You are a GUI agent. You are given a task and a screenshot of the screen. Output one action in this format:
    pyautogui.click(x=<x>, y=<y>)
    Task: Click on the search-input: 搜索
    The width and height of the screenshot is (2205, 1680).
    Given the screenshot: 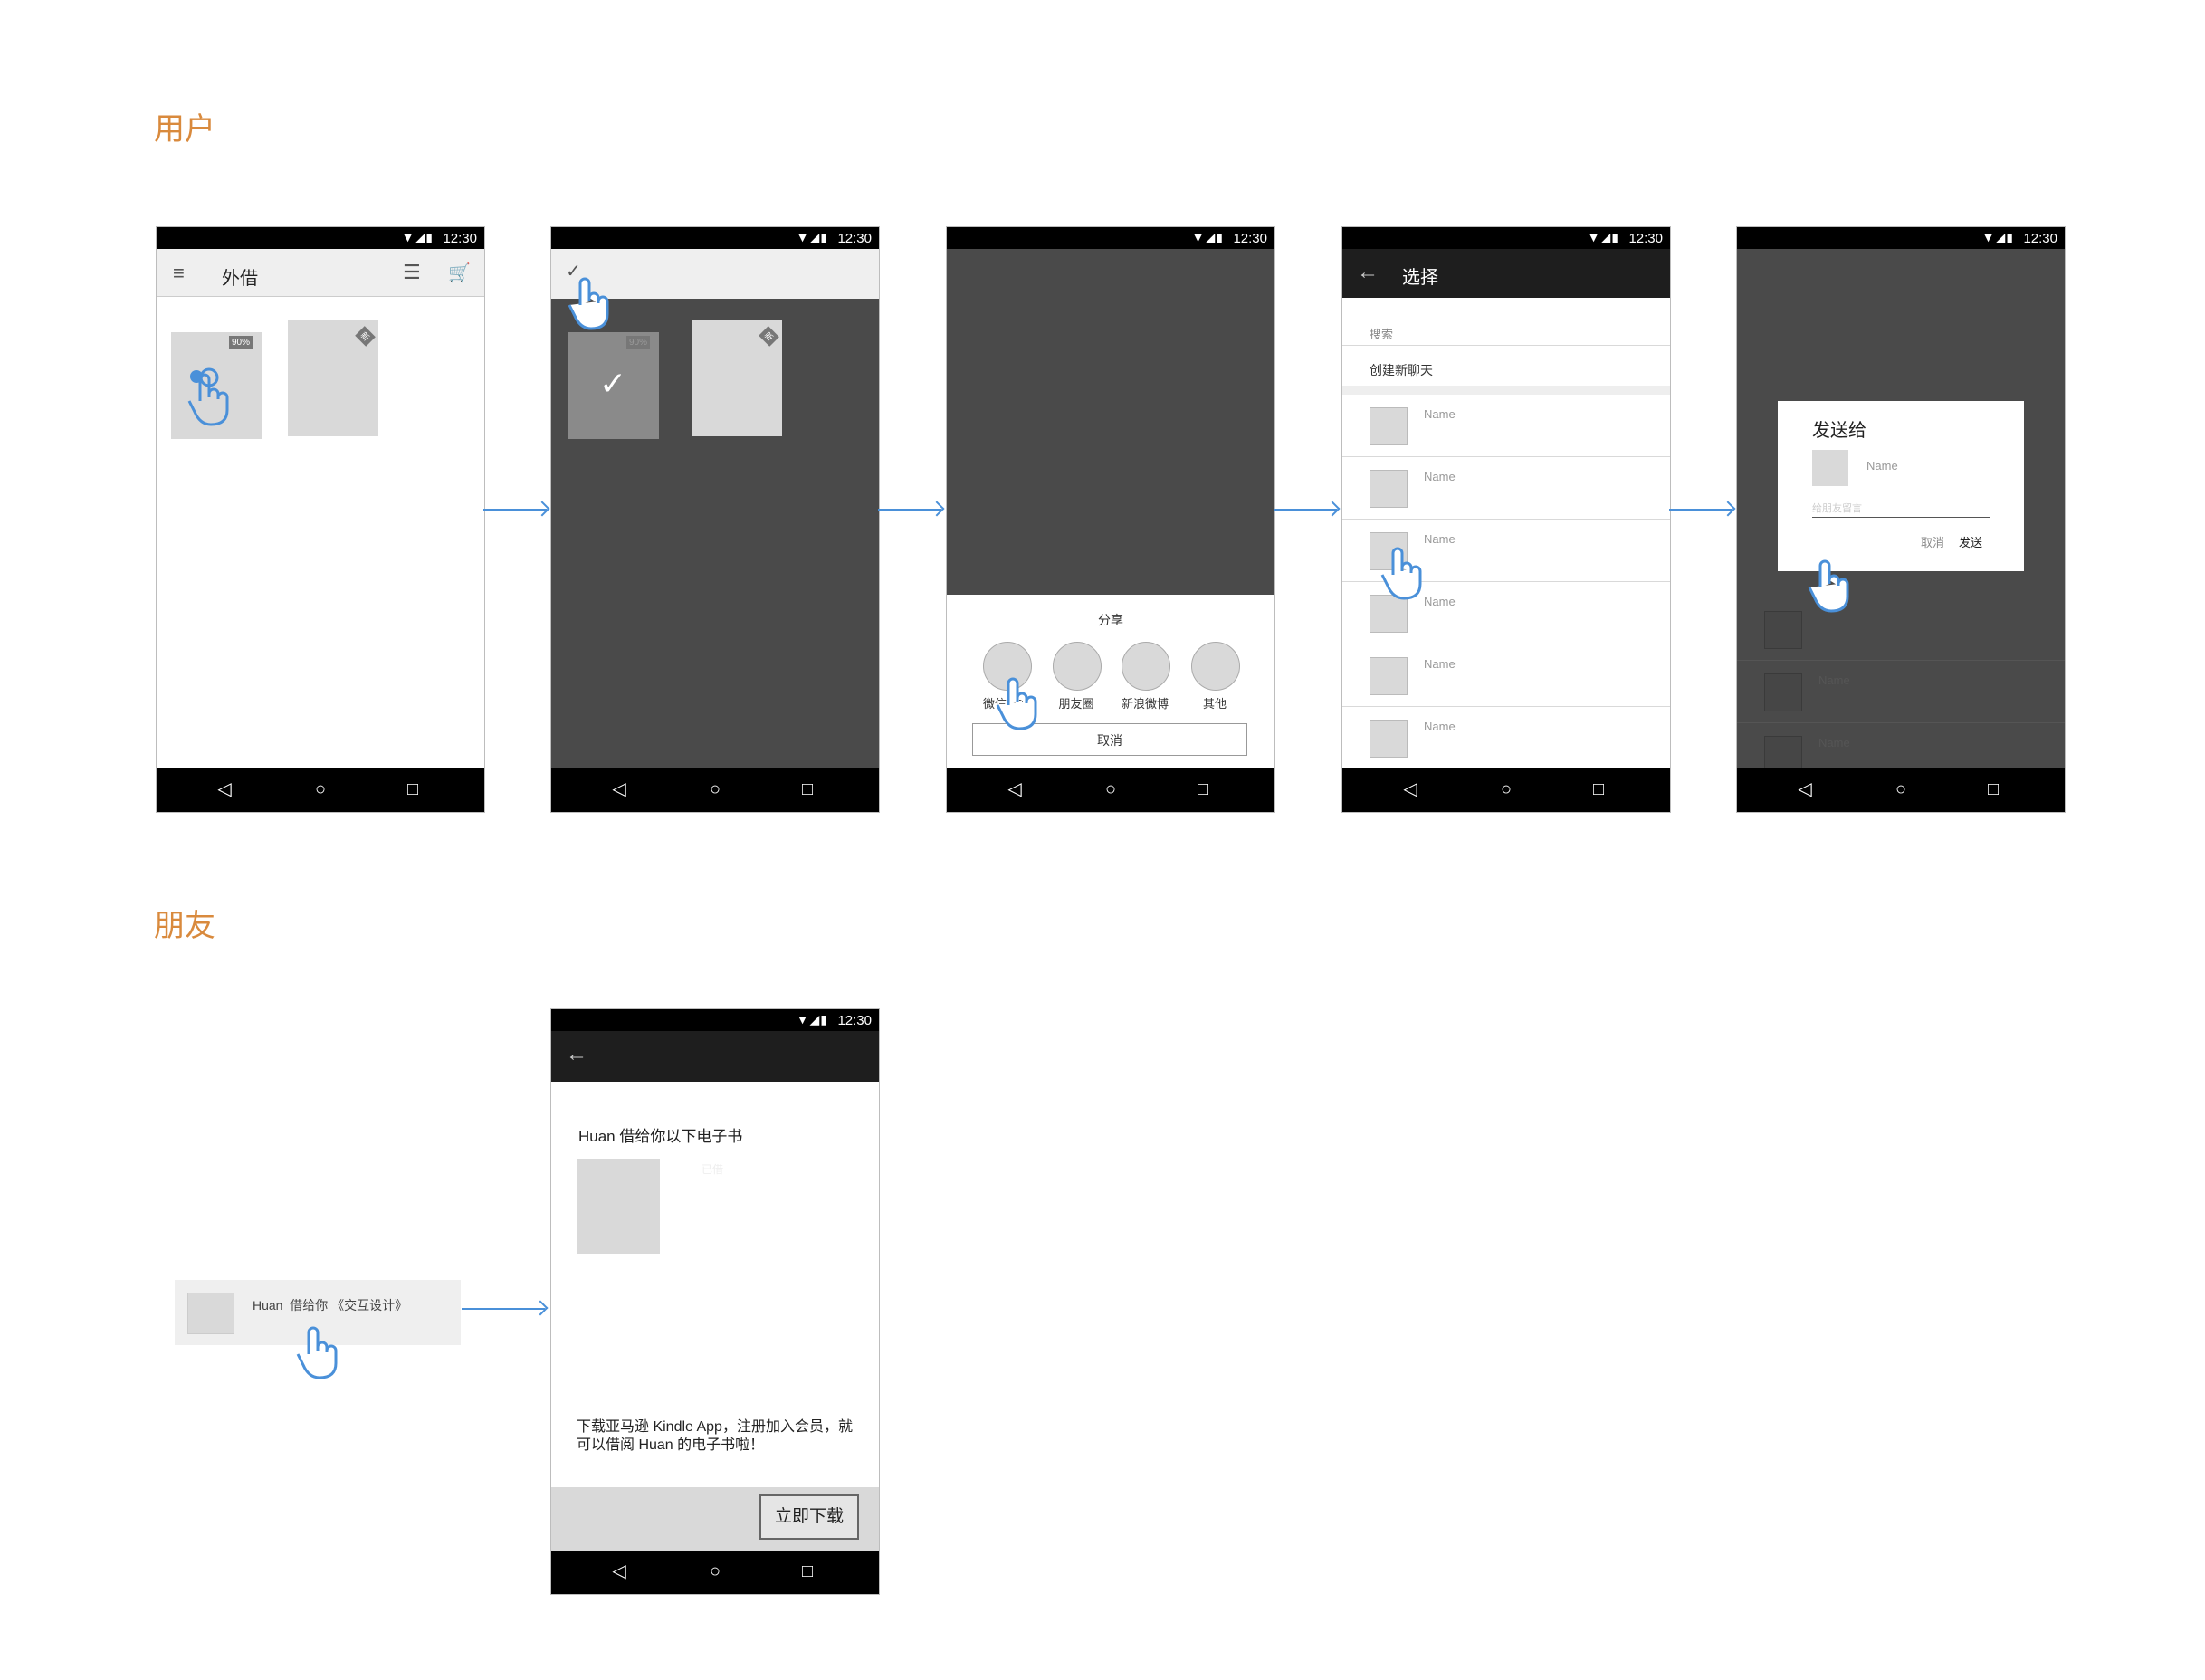 What is the action you would take?
    pyautogui.click(x=1381, y=334)
    